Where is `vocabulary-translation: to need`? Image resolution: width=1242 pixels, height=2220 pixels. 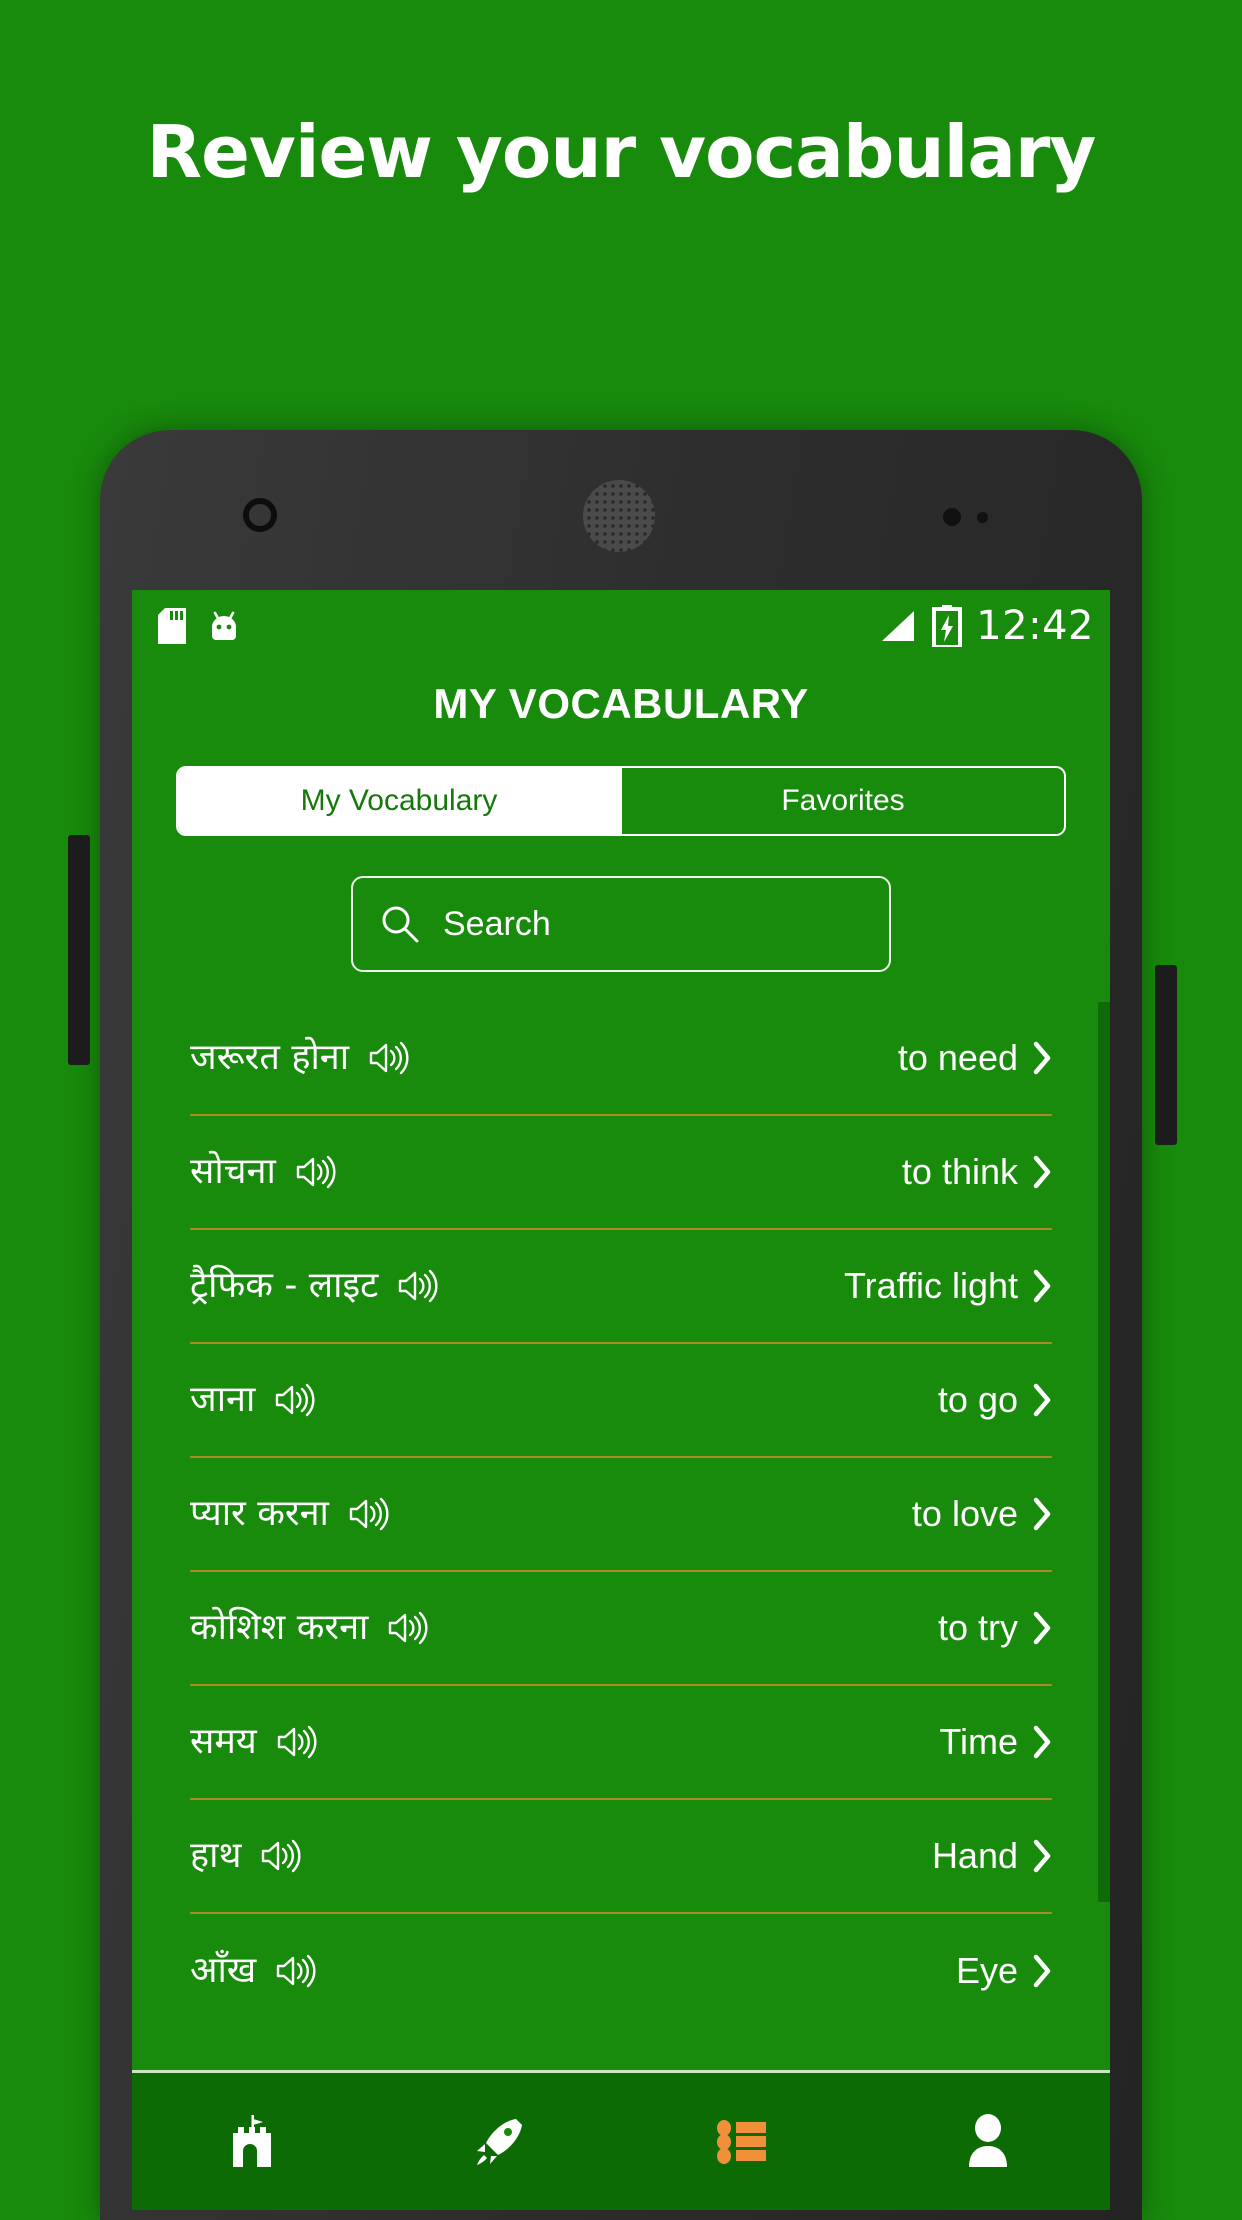
vocabulary-translation: to need is located at coordinates (957, 1057).